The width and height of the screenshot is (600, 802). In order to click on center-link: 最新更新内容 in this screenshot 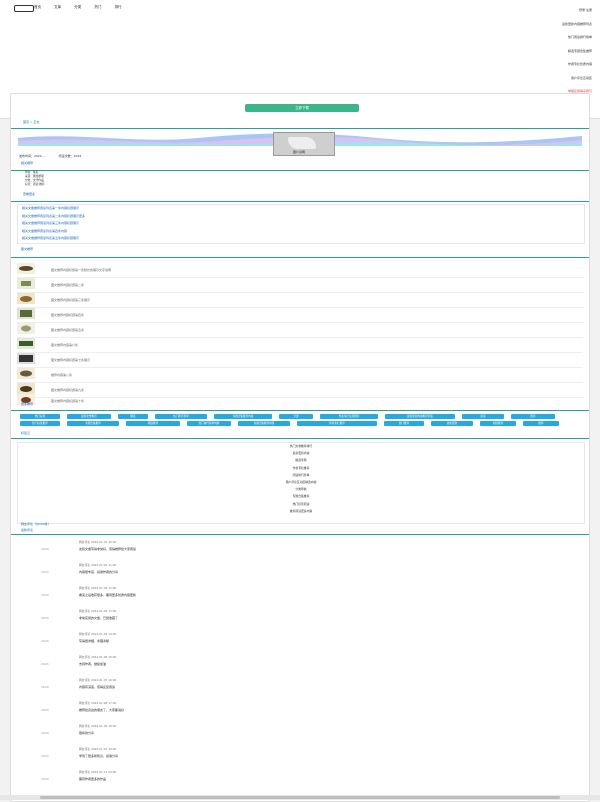, I will do `click(301, 453)`.